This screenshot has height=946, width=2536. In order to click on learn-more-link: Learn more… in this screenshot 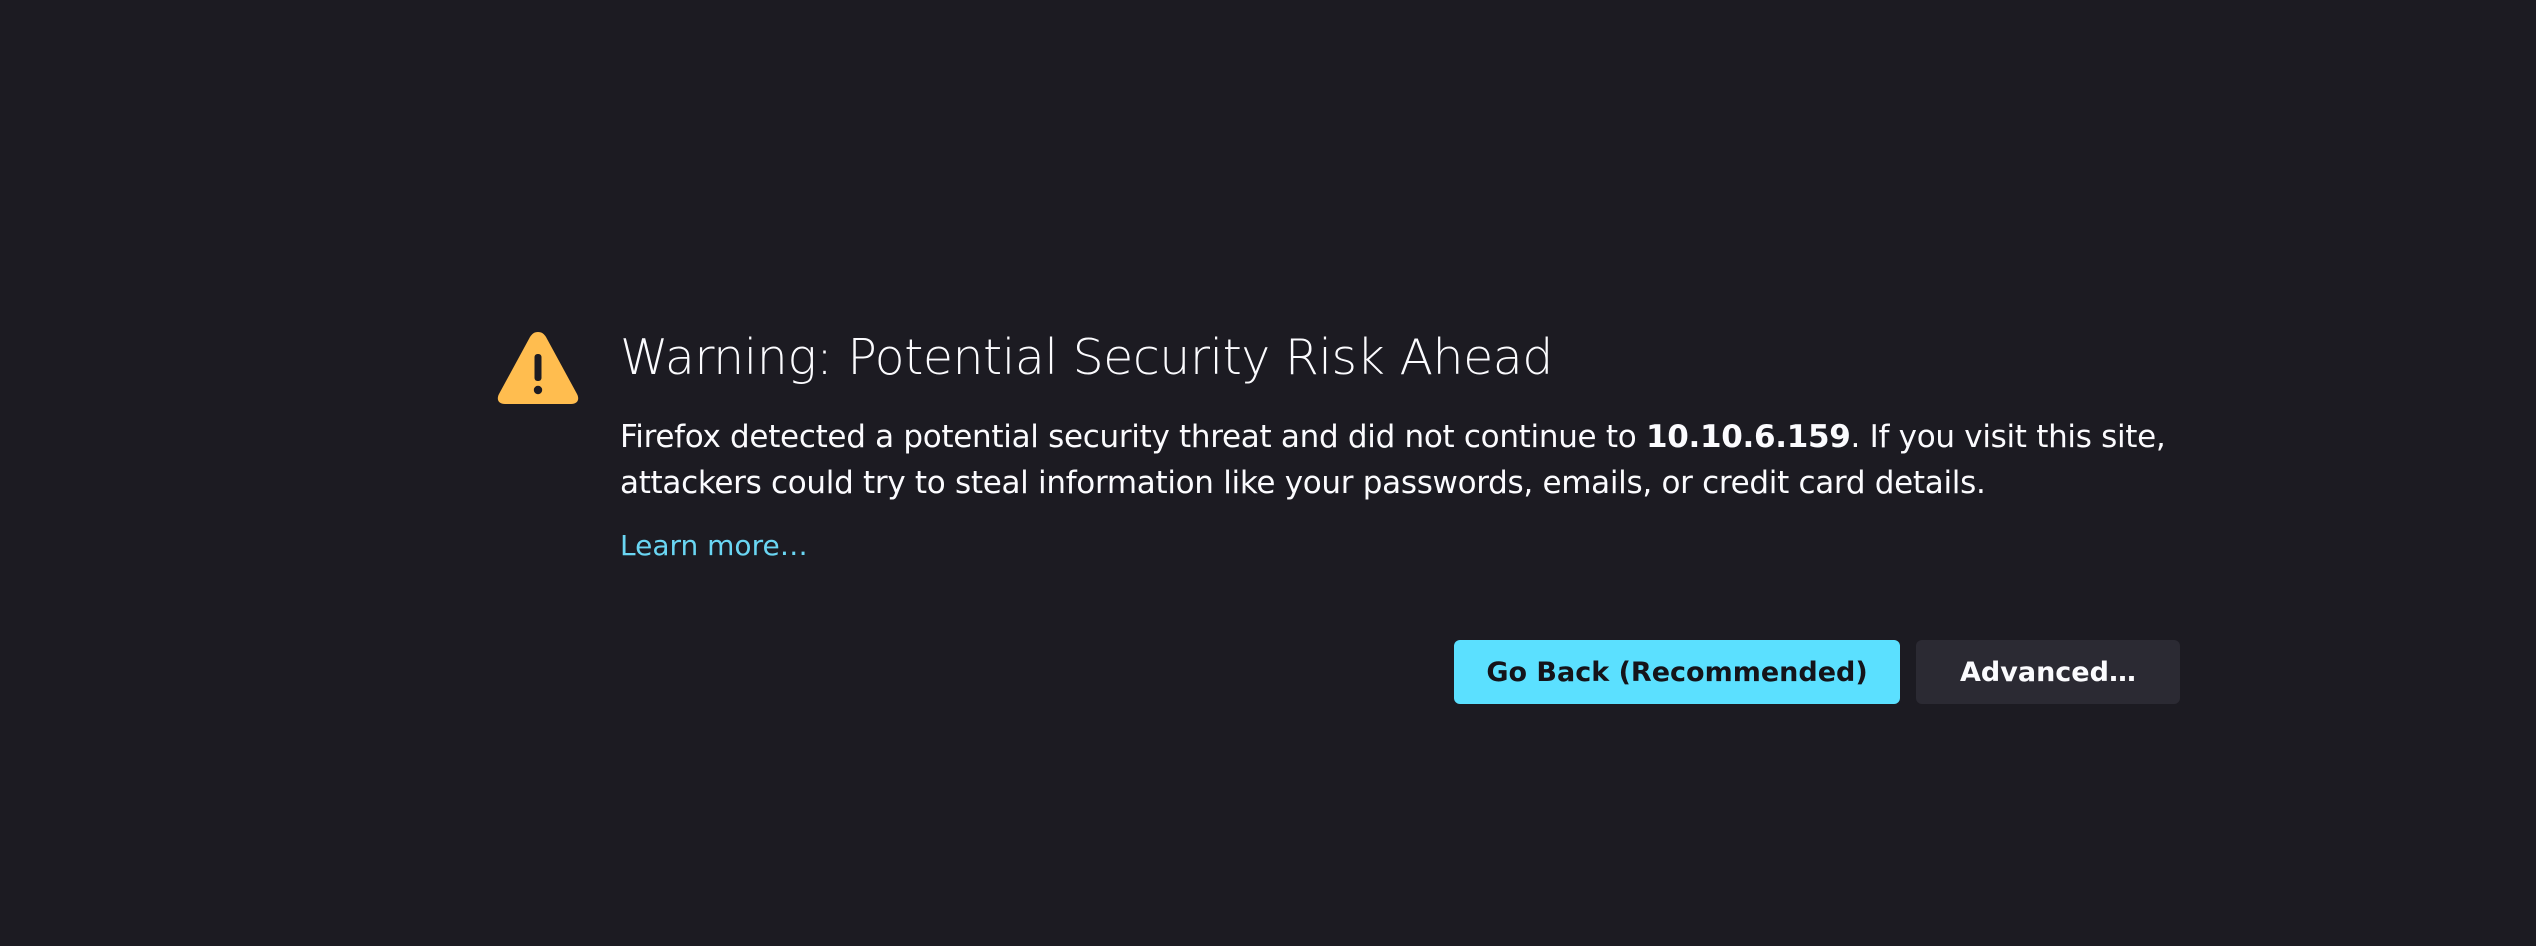, I will do `click(714, 546)`.